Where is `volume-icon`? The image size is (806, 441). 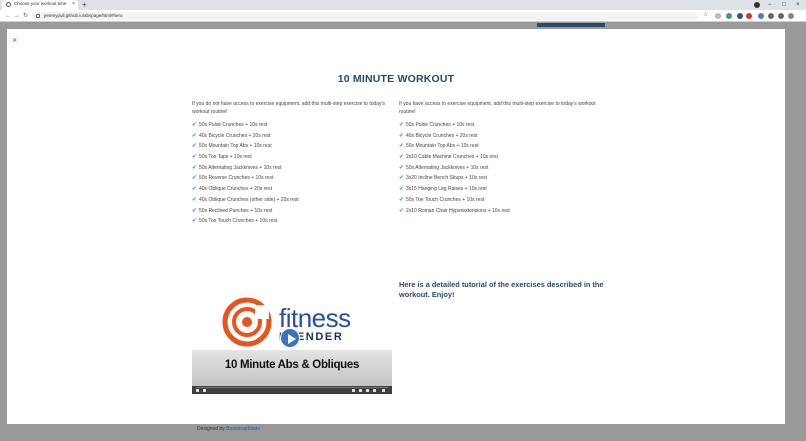 volume-icon is located at coordinates (204, 390).